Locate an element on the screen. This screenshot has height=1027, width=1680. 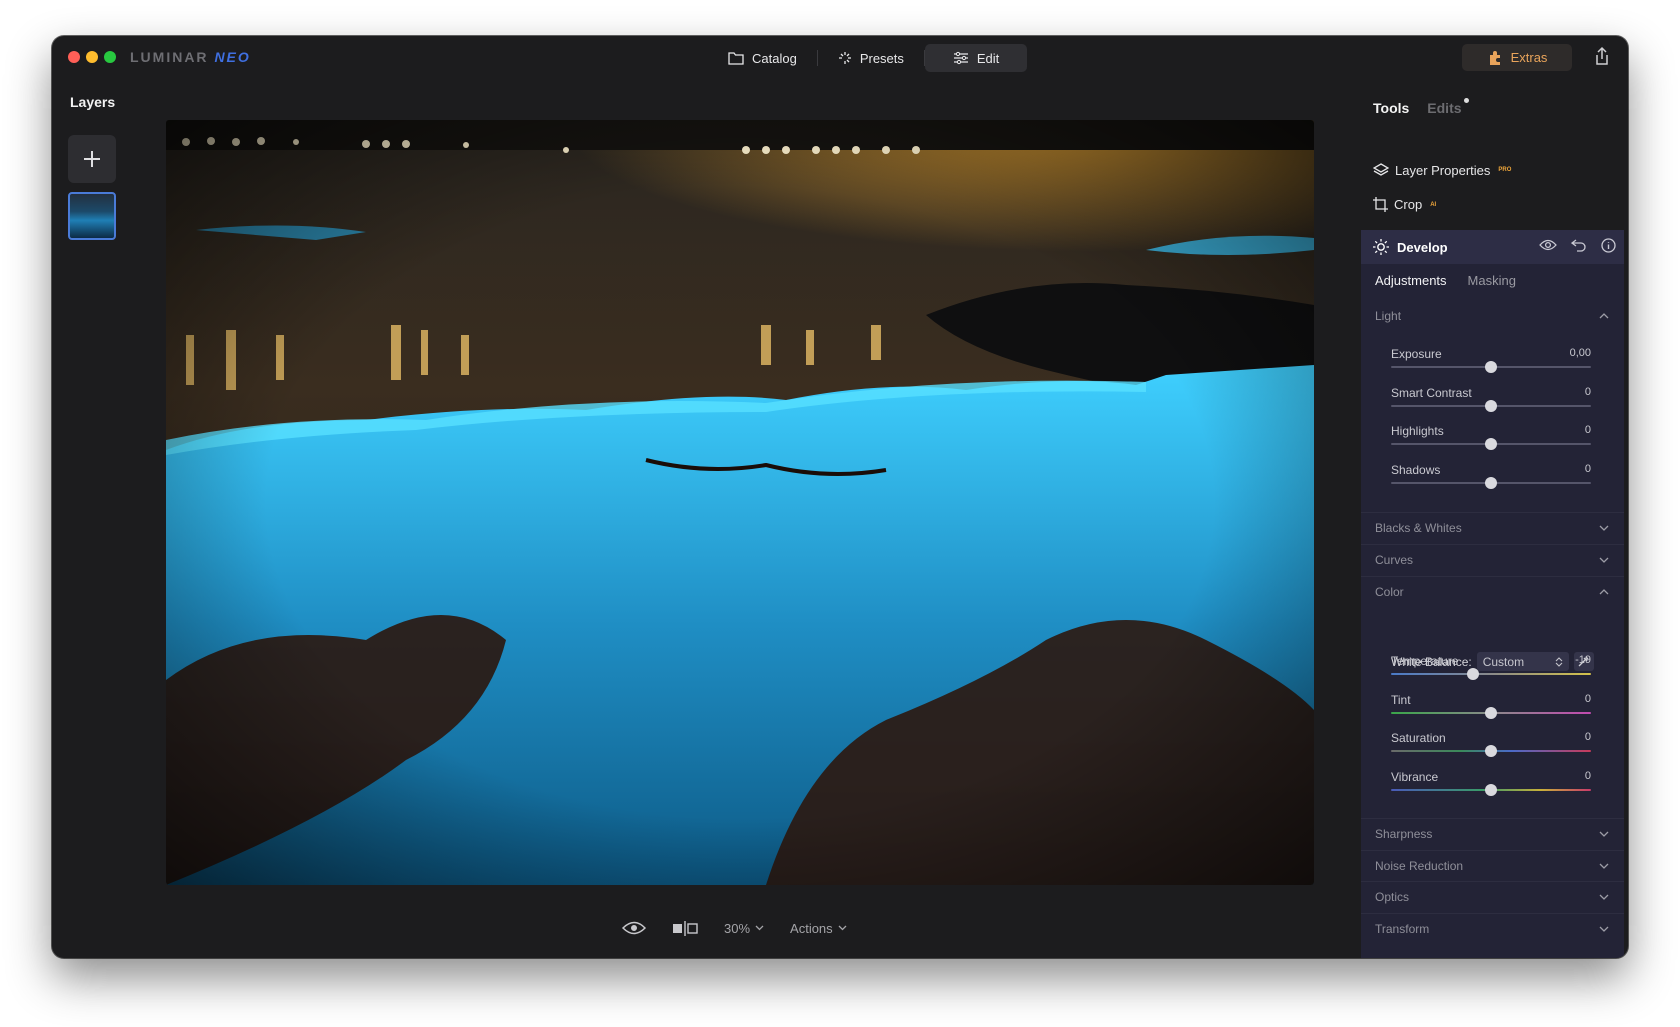
slider-label: Highlights is located at coordinates (1417, 431).